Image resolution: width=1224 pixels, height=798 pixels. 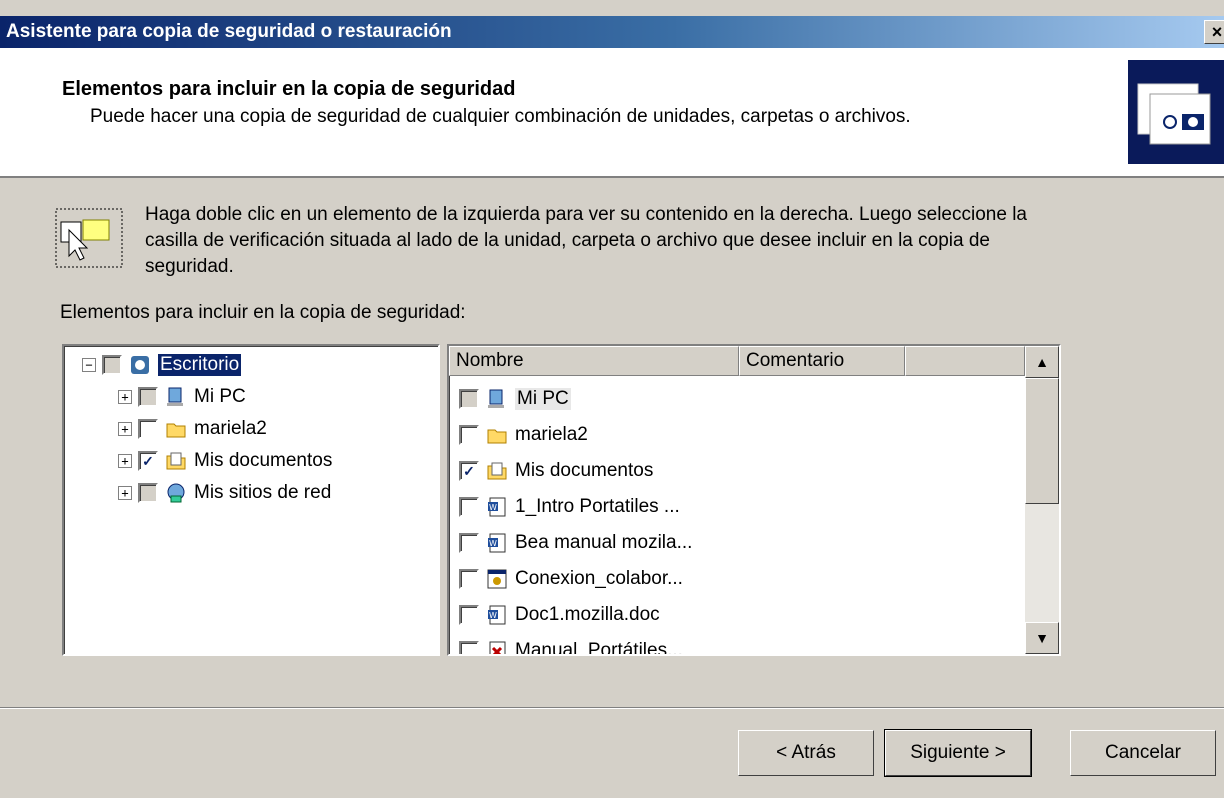 What do you see at coordinates (965, 361) in the screenshot?
I see `column-header-empty` at bounding box center [965, 361].